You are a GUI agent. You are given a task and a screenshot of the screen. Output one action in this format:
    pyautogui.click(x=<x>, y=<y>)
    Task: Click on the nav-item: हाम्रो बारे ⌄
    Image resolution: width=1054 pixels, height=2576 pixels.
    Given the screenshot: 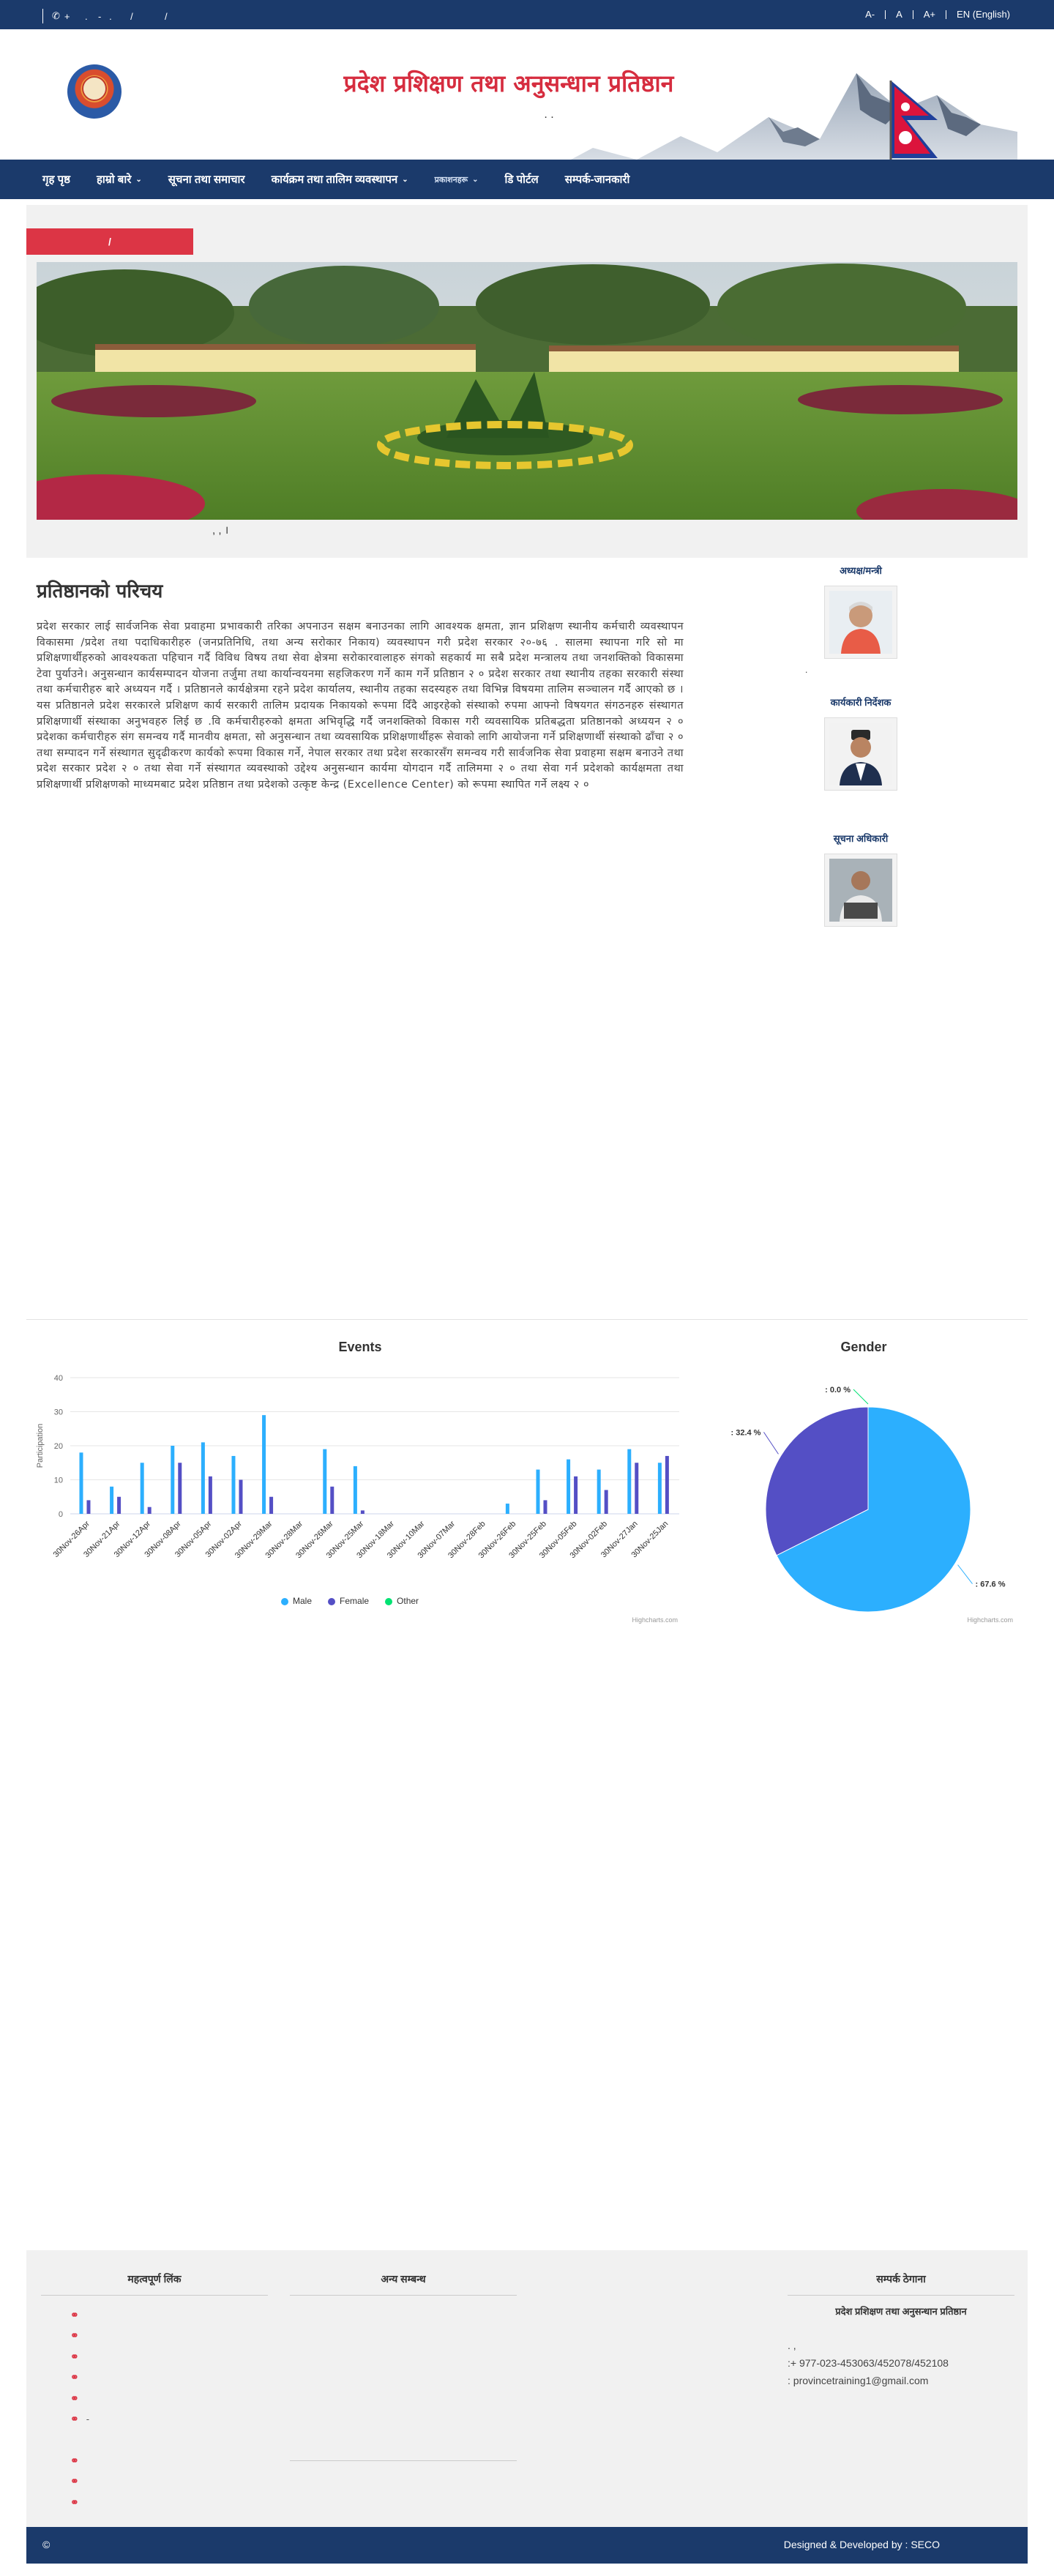 What is the action you would take?
    pyautogui.click(x=119, y=179)
    